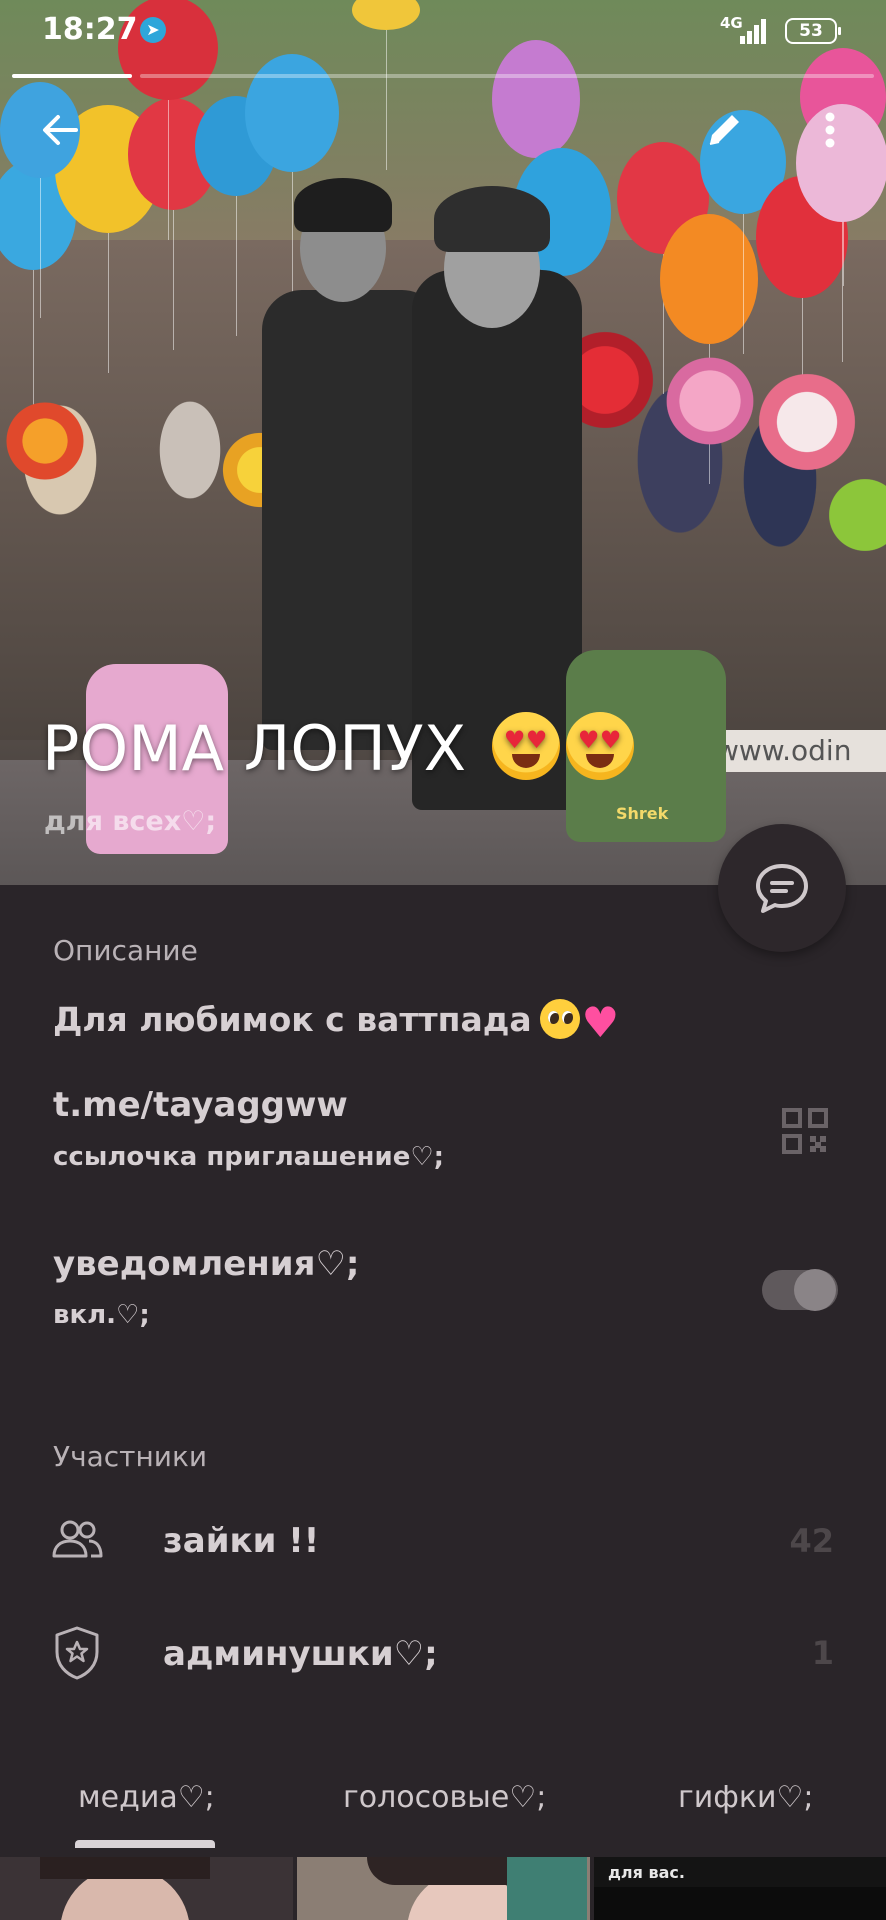 This screenshot has height=1920, width=886. What do you see at coordinates (815, 1290) in the screenshot?
I see `toggle-knob` at bounding box center [815, 1290].